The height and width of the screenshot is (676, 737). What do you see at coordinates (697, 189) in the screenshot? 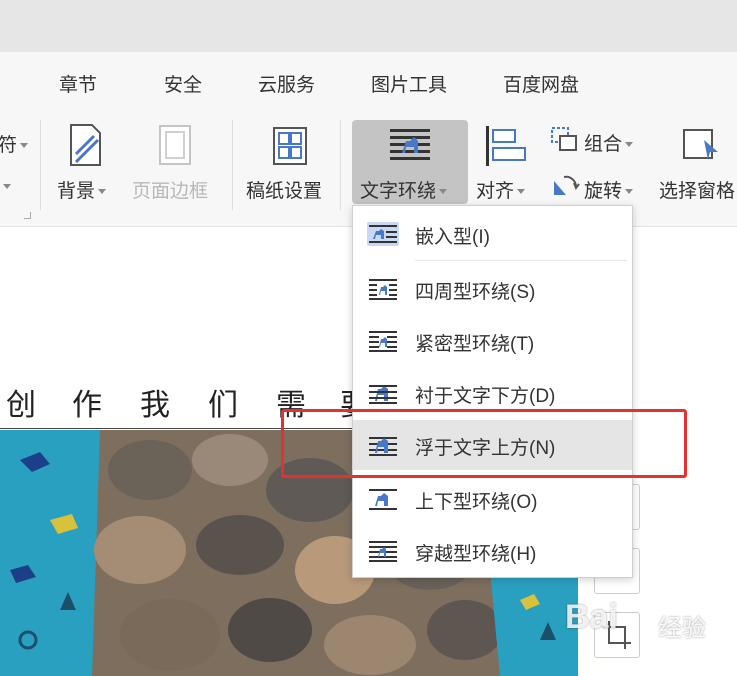
I see `selection-pane-button: 选择窗格` at bounding box center [697, 189].